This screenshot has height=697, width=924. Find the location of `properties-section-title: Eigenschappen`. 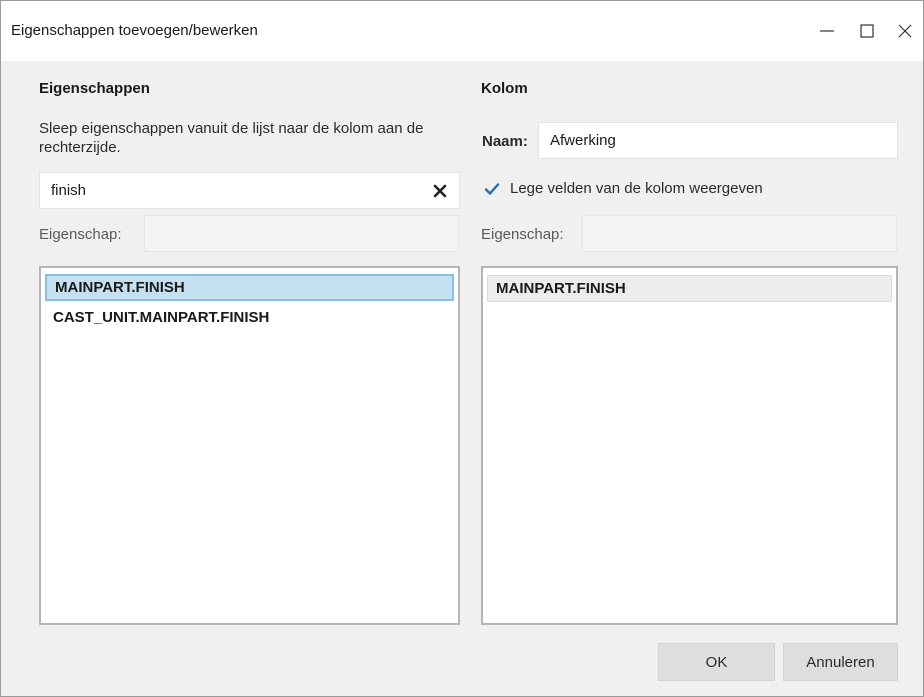

properties-section-title: Eigenschappen is located at coordinates (94, 88).